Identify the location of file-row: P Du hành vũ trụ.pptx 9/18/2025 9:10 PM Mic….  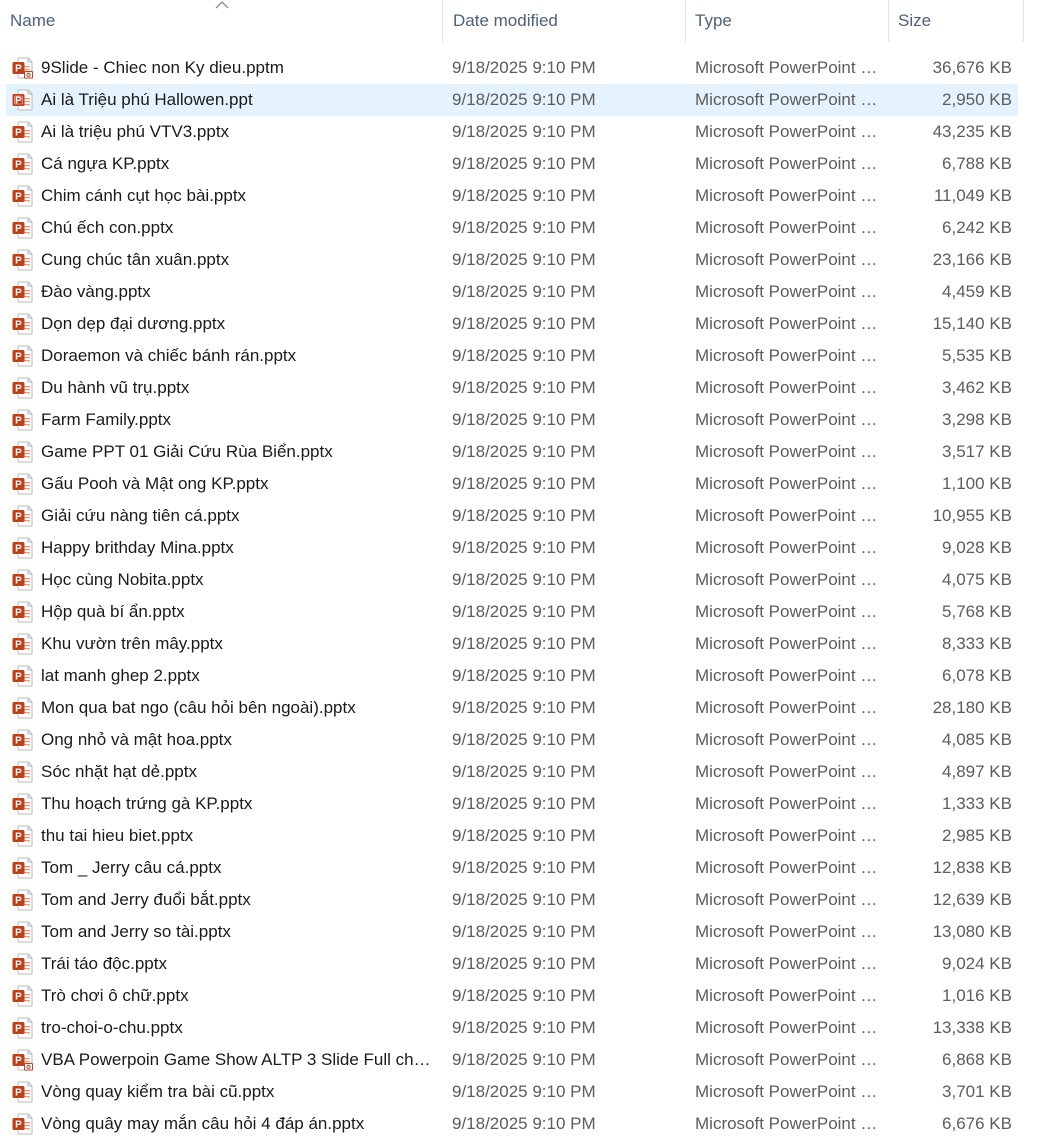
(530, 388).